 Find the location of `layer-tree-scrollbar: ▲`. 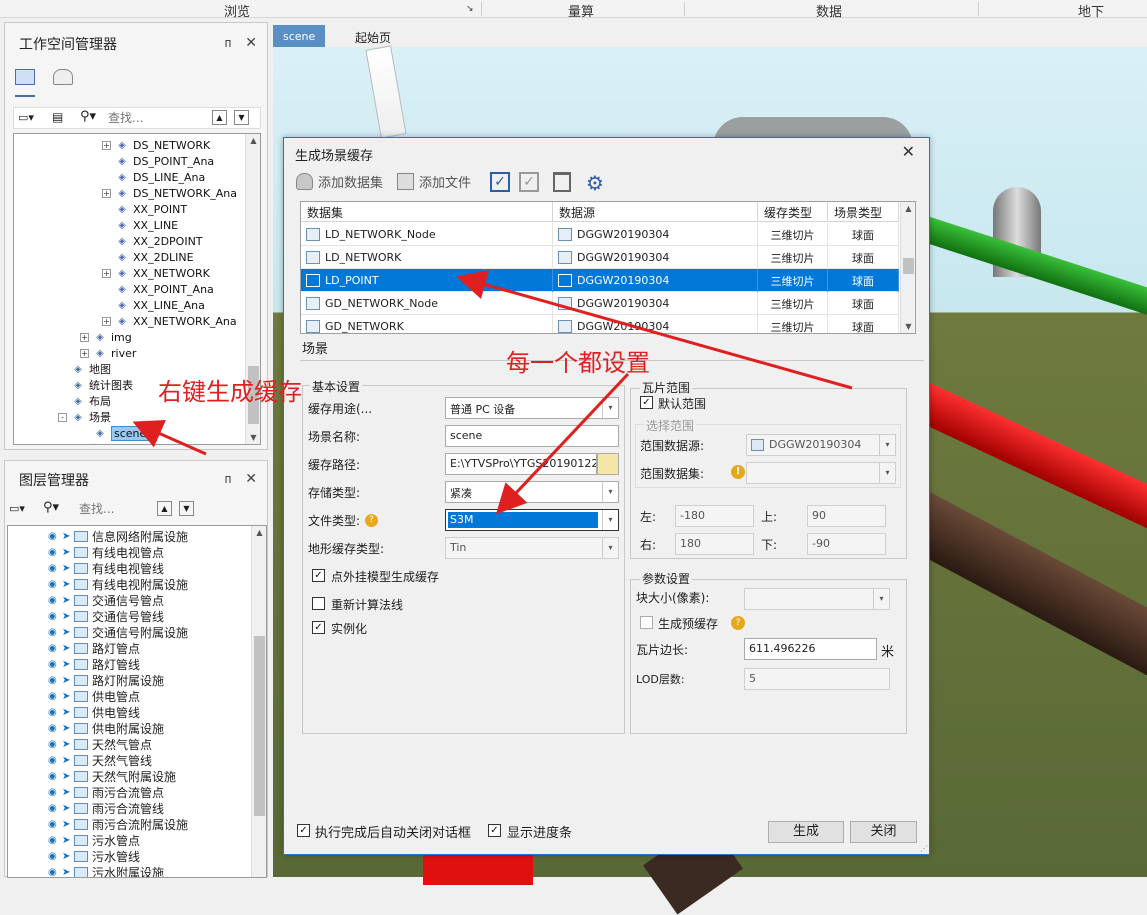

layer-tree-scrollbar: ▲ is located at coordinates (258, 701).